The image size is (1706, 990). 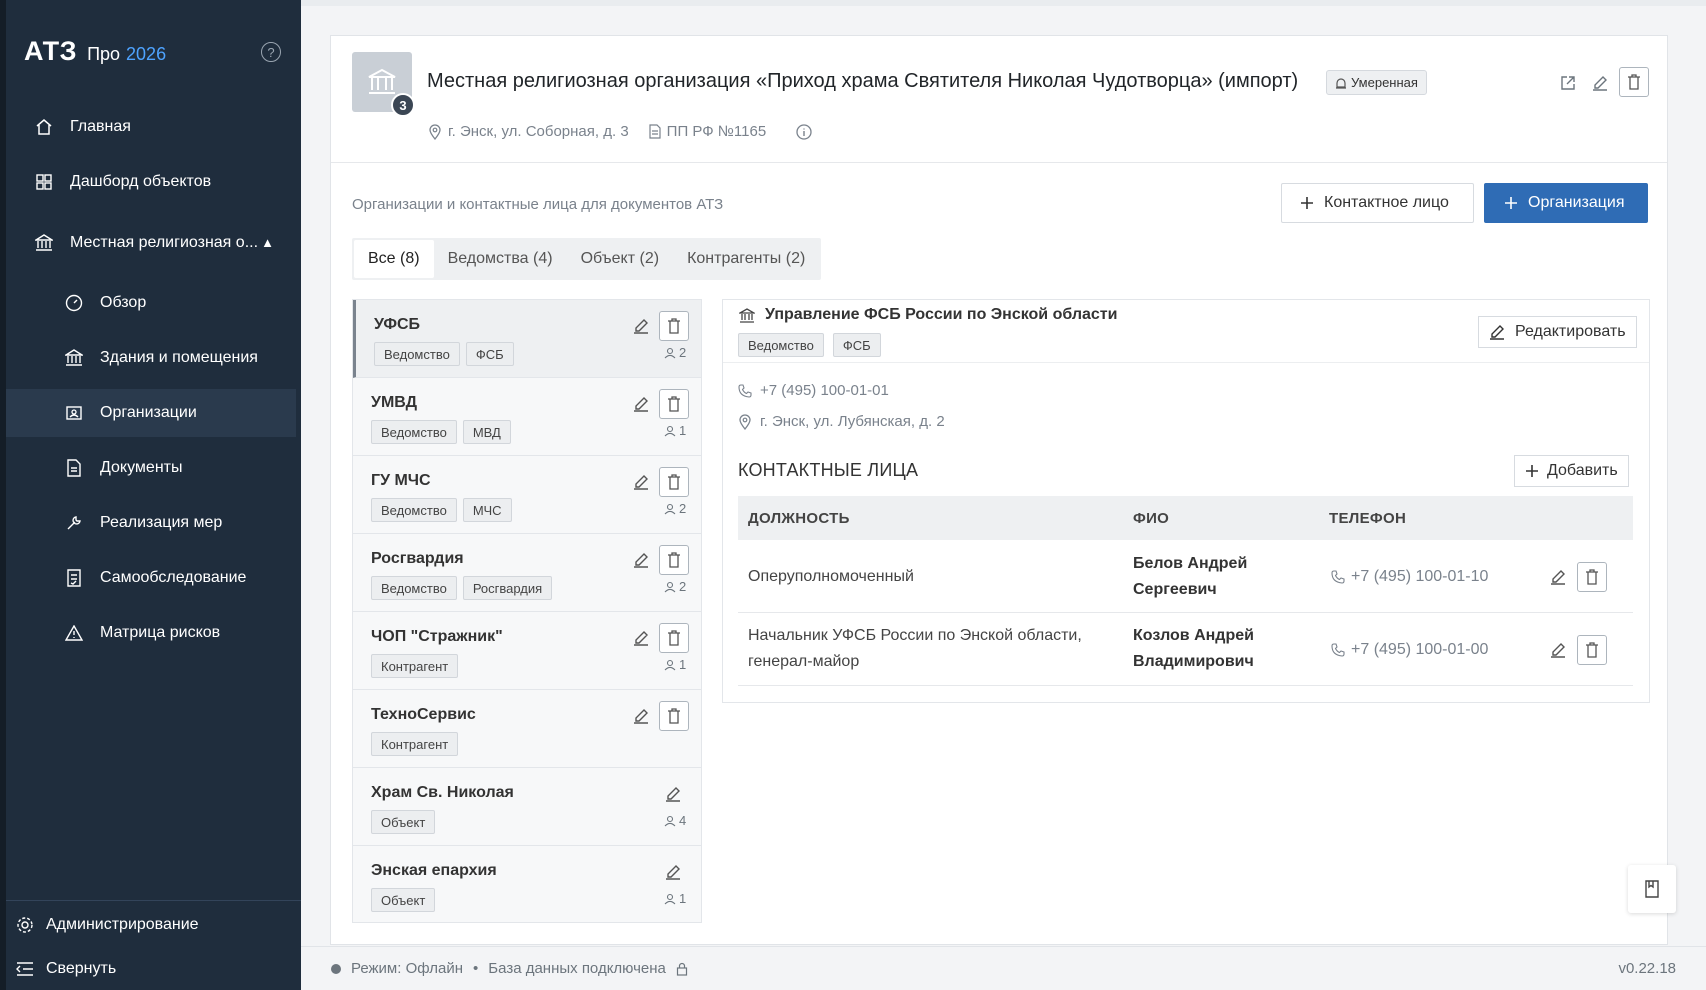 I want to click on sidebar-admin: Администрирование, so click(x=153, y=925).